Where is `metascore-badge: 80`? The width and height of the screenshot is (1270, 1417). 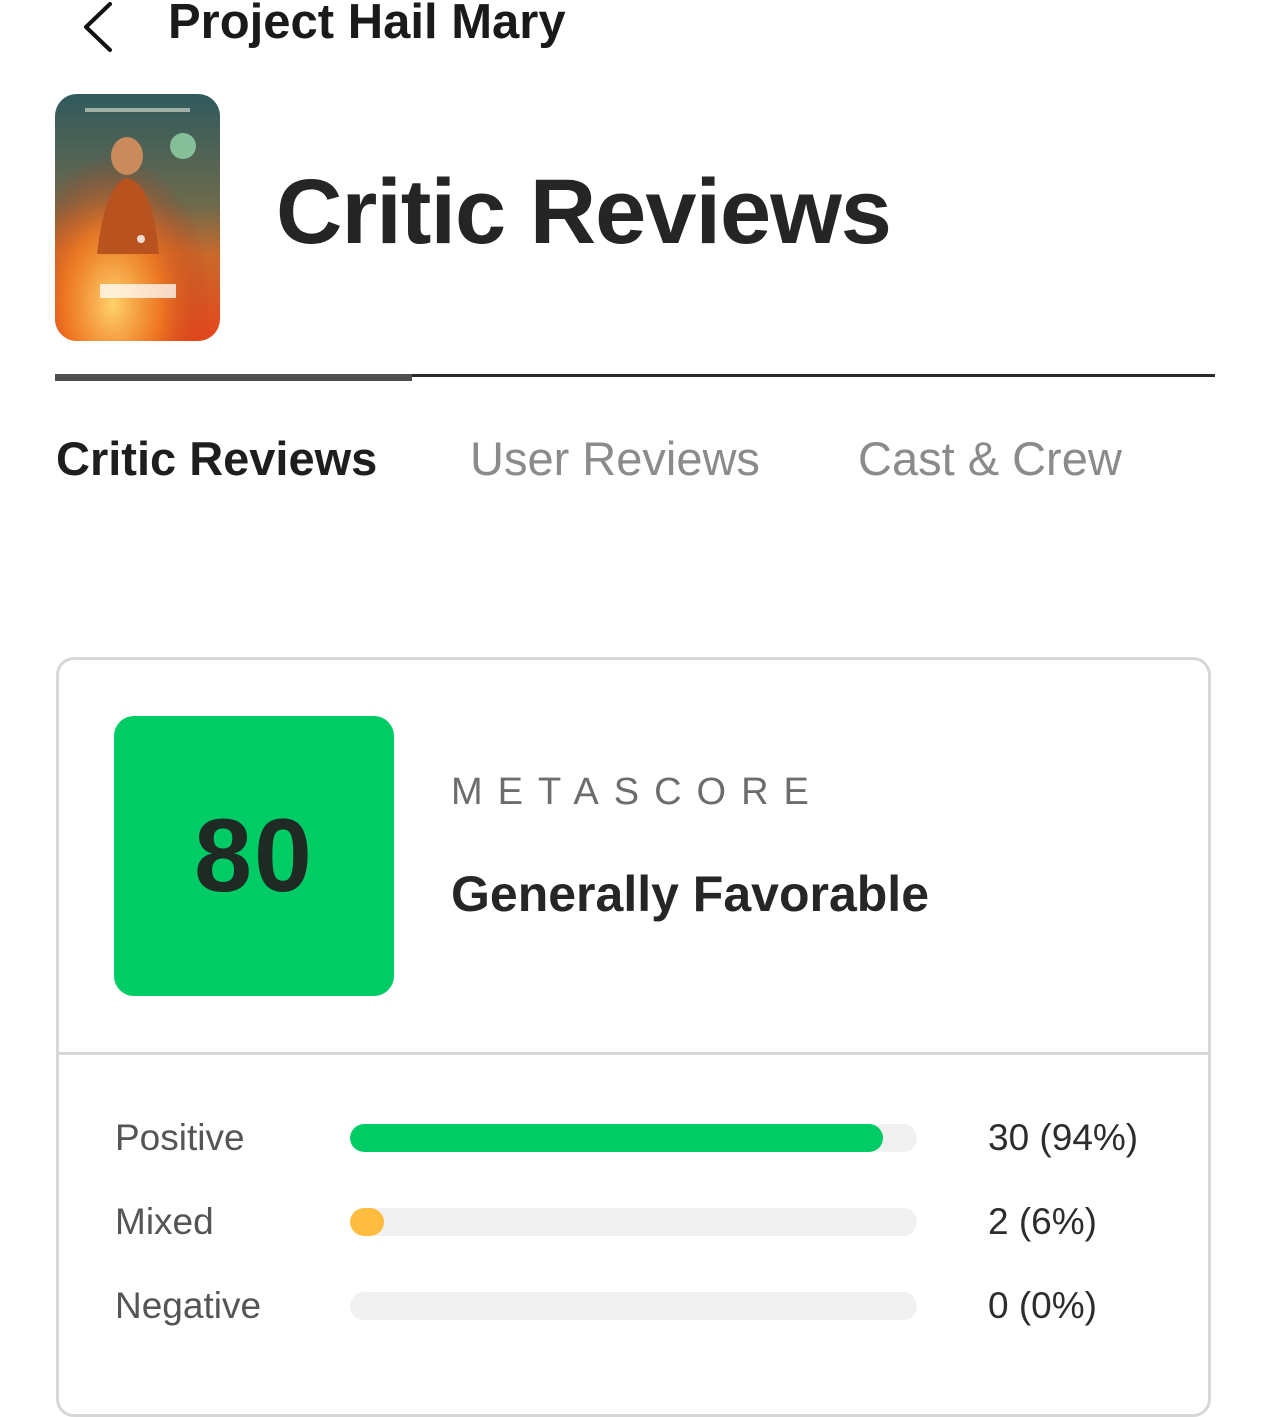 metascore-badge: 80 is located at coordinates (254, 856).